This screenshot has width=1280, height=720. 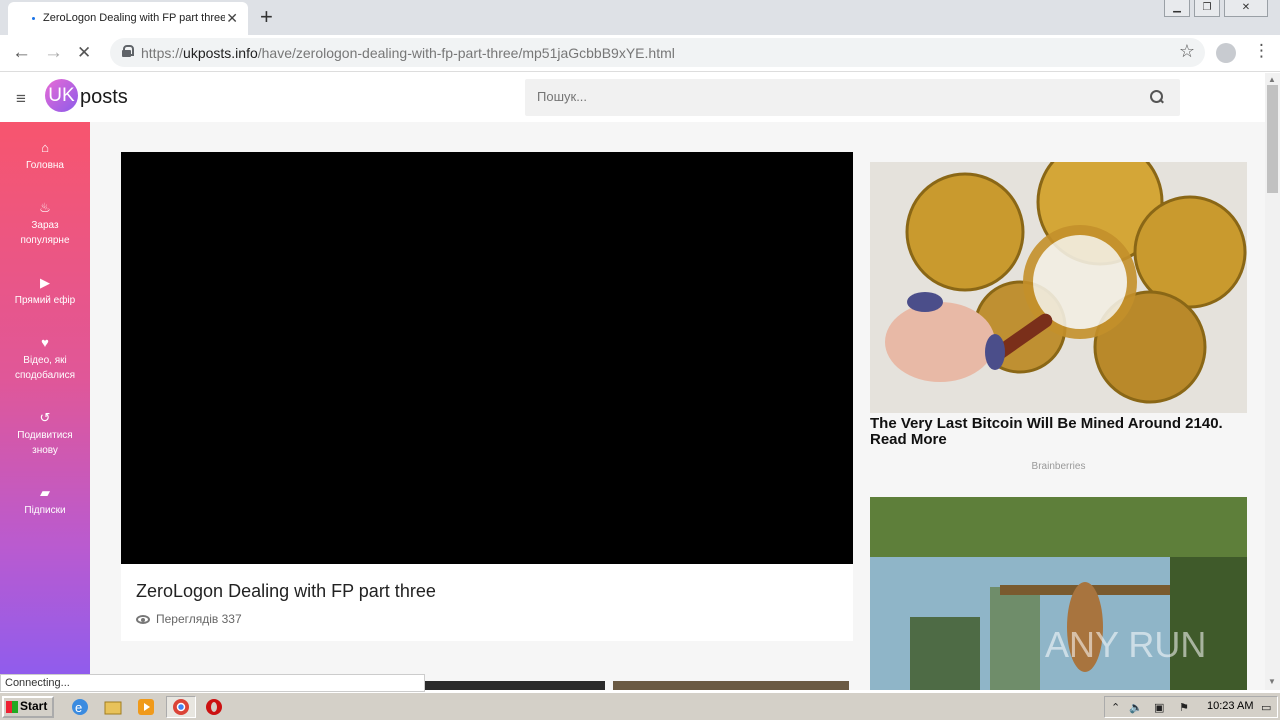 I want to click on view-count-text: Переглядів 337, so click(x=199, y=619).